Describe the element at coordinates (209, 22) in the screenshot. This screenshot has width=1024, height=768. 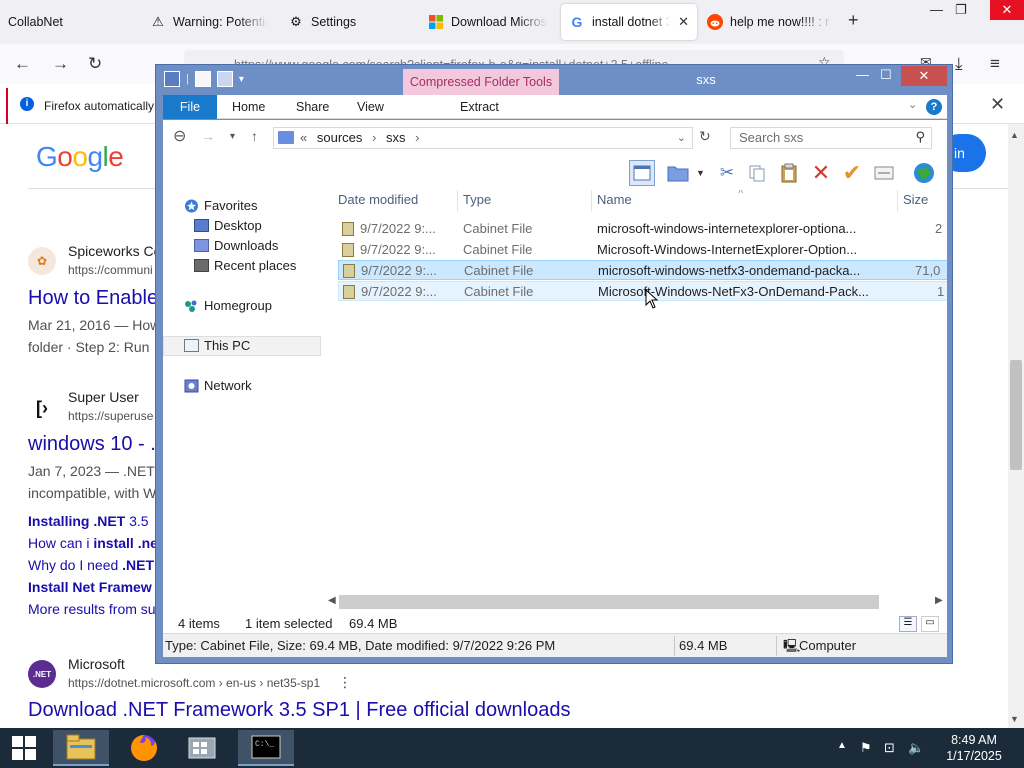
I see `tab-warning: ⚠ Warning: Potentia` at that location.